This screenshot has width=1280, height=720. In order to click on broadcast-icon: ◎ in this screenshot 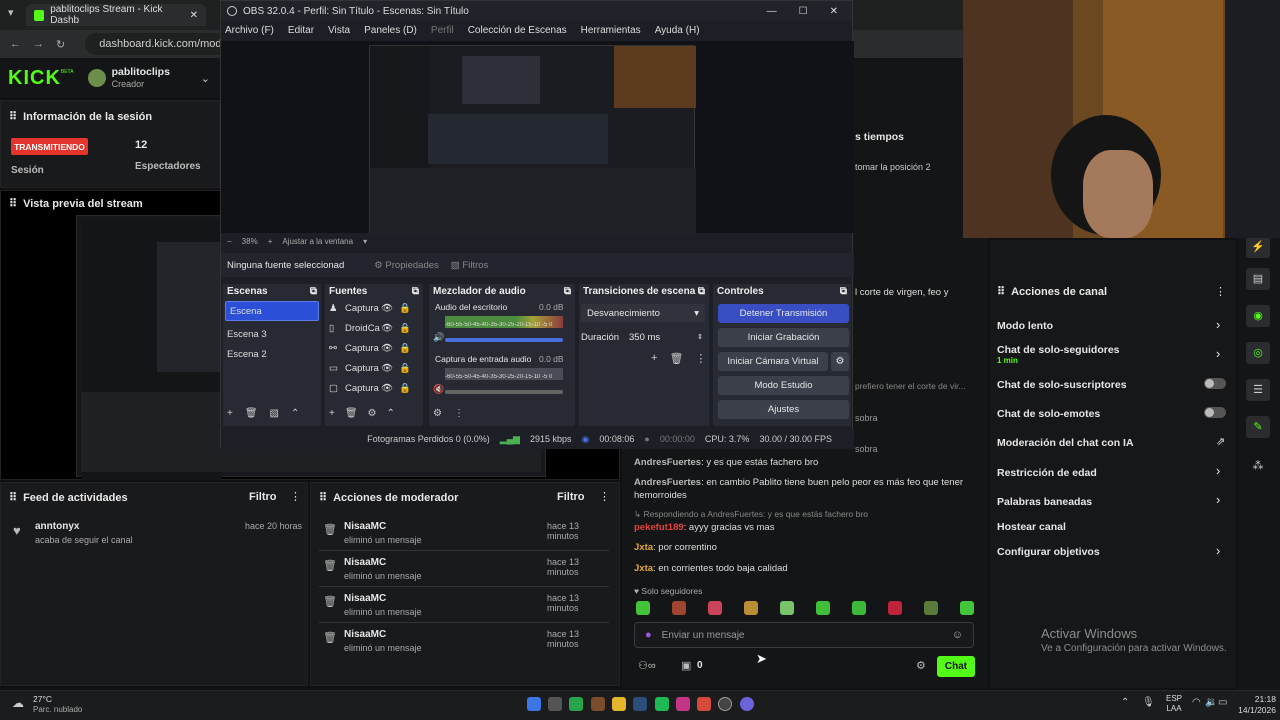, I will do `click(1258, 353)`.